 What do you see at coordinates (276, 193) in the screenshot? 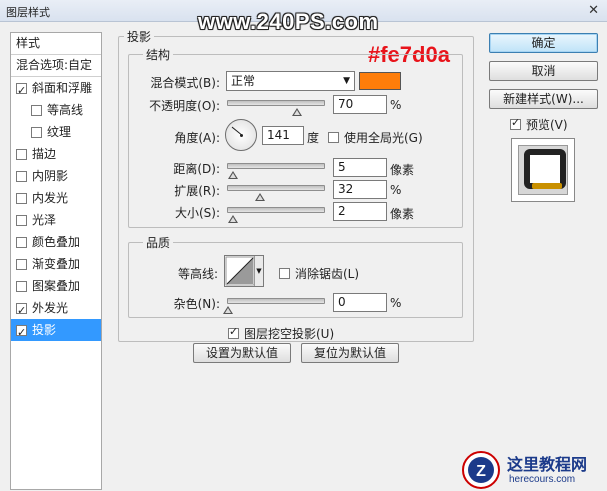
I see `spread-slider` at bounding box center [276, 193].